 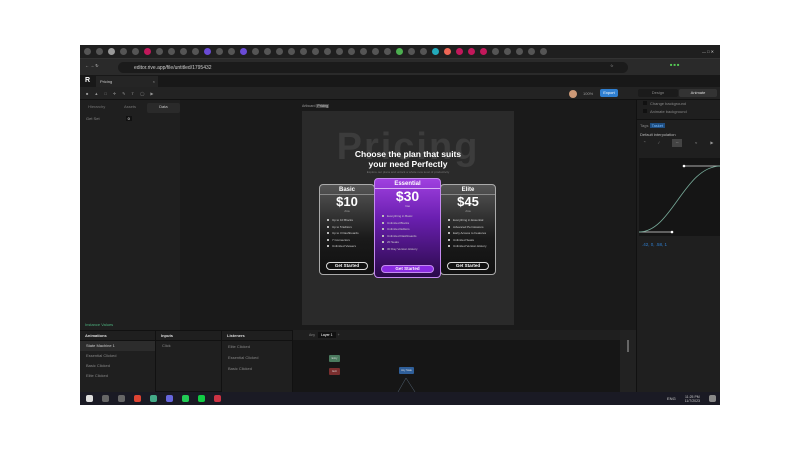 What do you see at coordinates (657, 125) in the screenshot?
I see `tag-badge: Tasket` at bounding box center [657, 125].